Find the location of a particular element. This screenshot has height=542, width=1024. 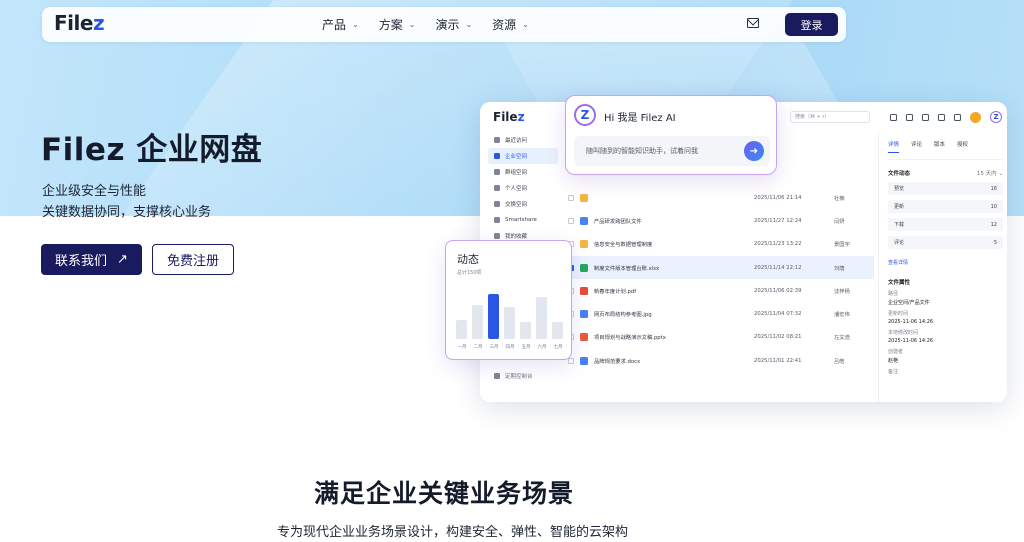

file-row: 项目规划与战略演示文稿.pptx 2025/11/02 08:21 左文浩 is located at coordinates (721, 337).